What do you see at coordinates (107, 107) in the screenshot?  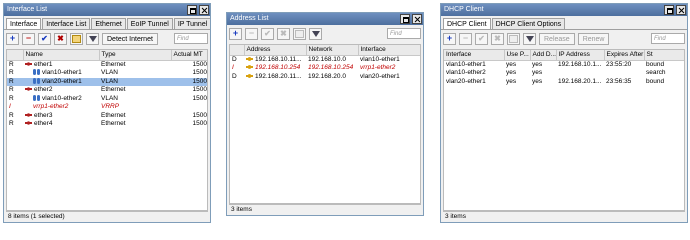 I see `table-row: Ivrrp1-ether2 VRRP` at bounding box center [107, 107].